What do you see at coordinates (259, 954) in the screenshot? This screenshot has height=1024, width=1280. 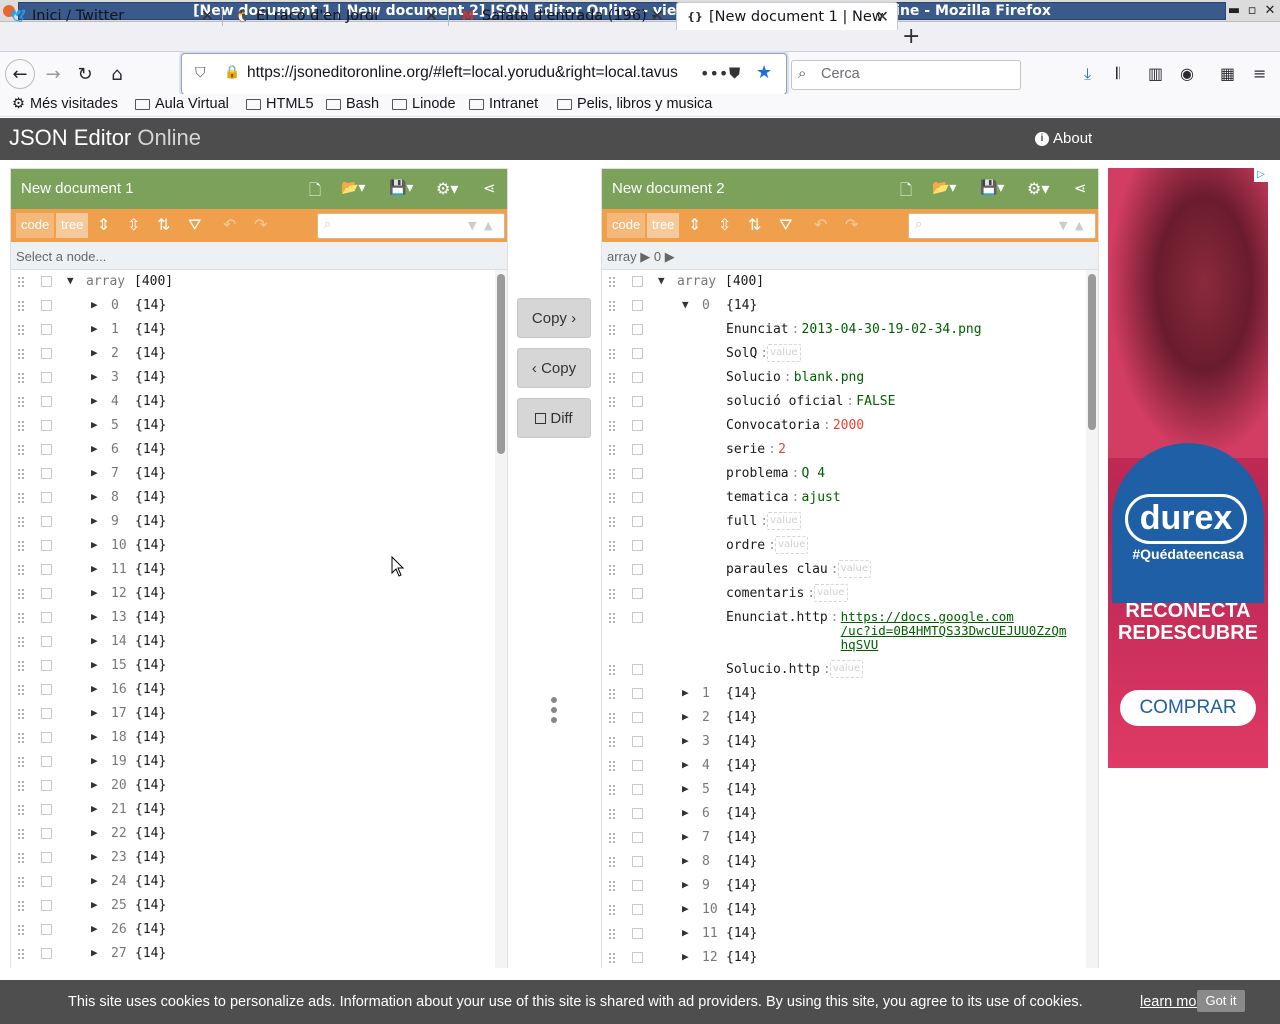 I see `tree-row: ▶ 27 {14}` at bounding box center [259, 954].